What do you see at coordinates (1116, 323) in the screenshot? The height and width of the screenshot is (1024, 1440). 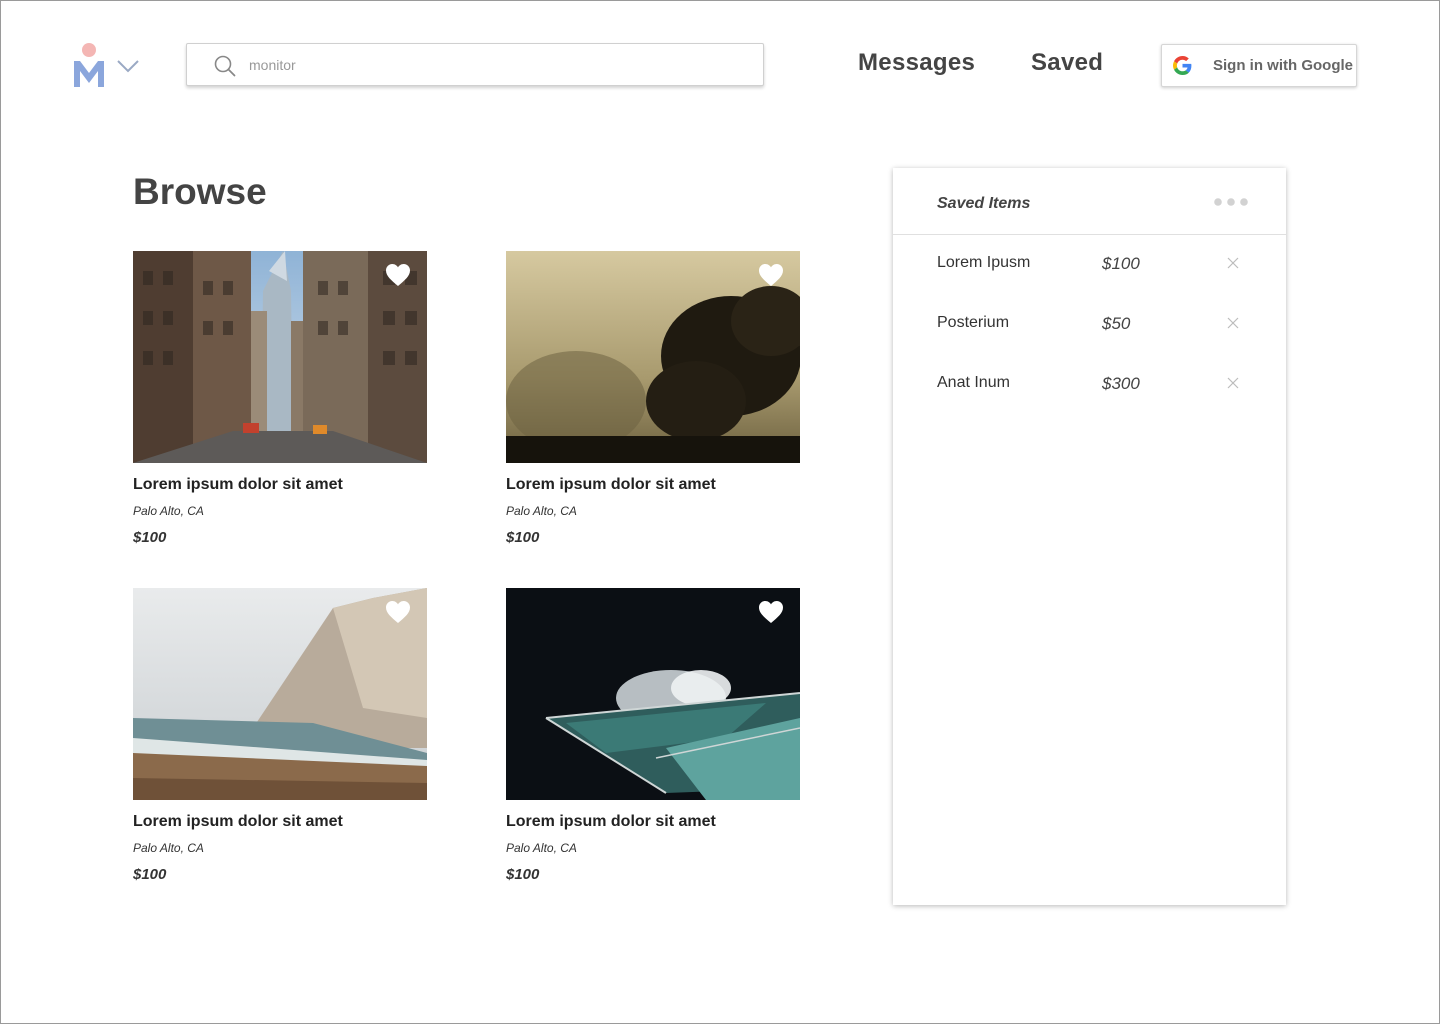 I see `saved-item-price: $50` at bounding box center [1116, 323].